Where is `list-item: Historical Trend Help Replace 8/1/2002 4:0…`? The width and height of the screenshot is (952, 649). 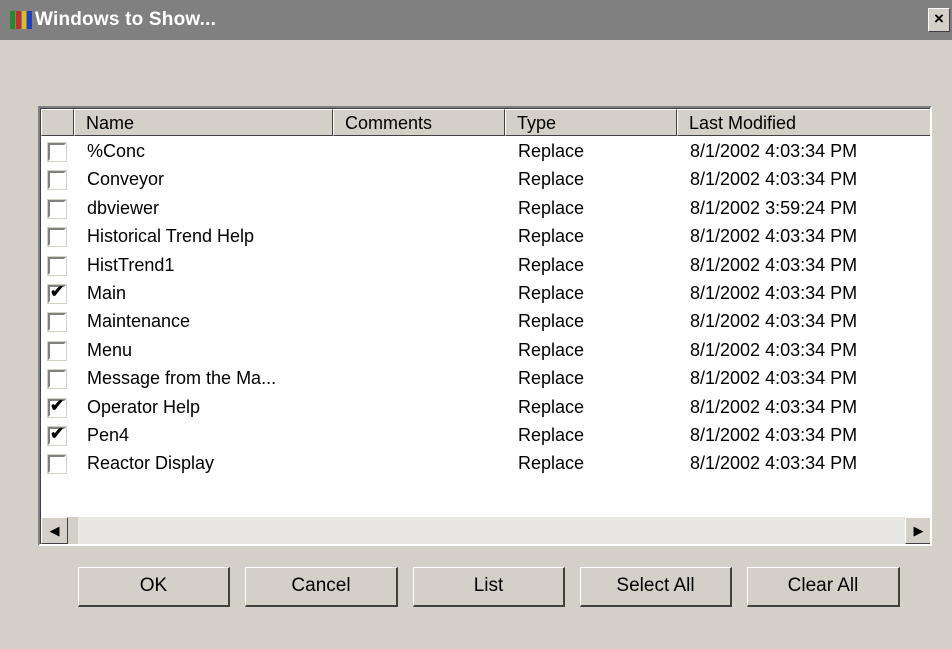
list-item: Historical Trend Help Replace 8/1/2002 4:0… is located at coordinates (485, 237).